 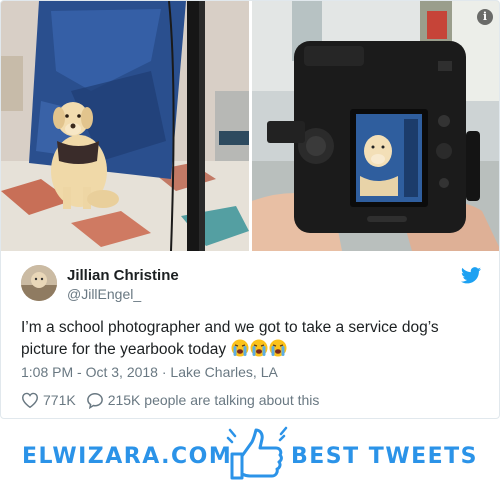 What do you see at coordinates (471, 275) in the screenshot?
I see `twitter-bird-icon` at bounding box center [471, 275].